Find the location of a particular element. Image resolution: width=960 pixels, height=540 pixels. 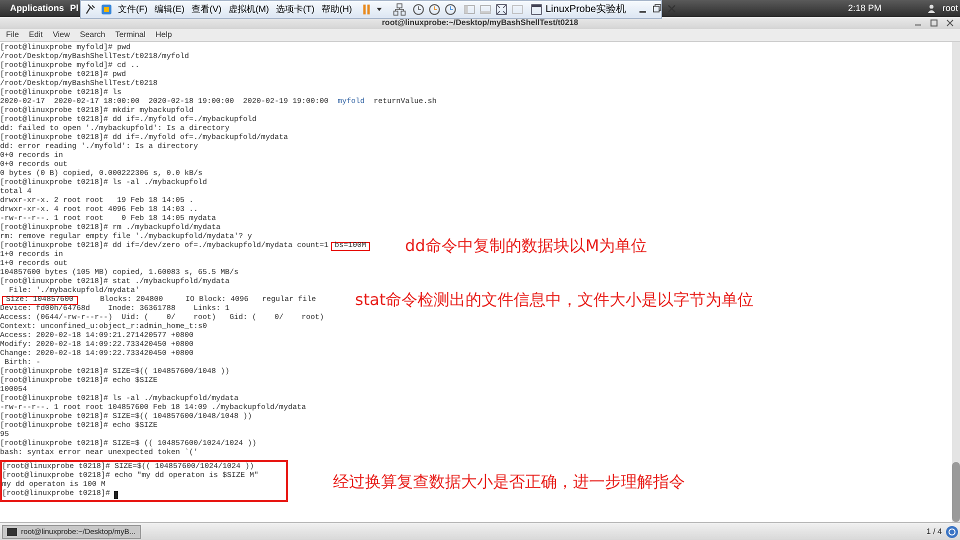

menu-item: Terminal is located at coordinates (130, 35).